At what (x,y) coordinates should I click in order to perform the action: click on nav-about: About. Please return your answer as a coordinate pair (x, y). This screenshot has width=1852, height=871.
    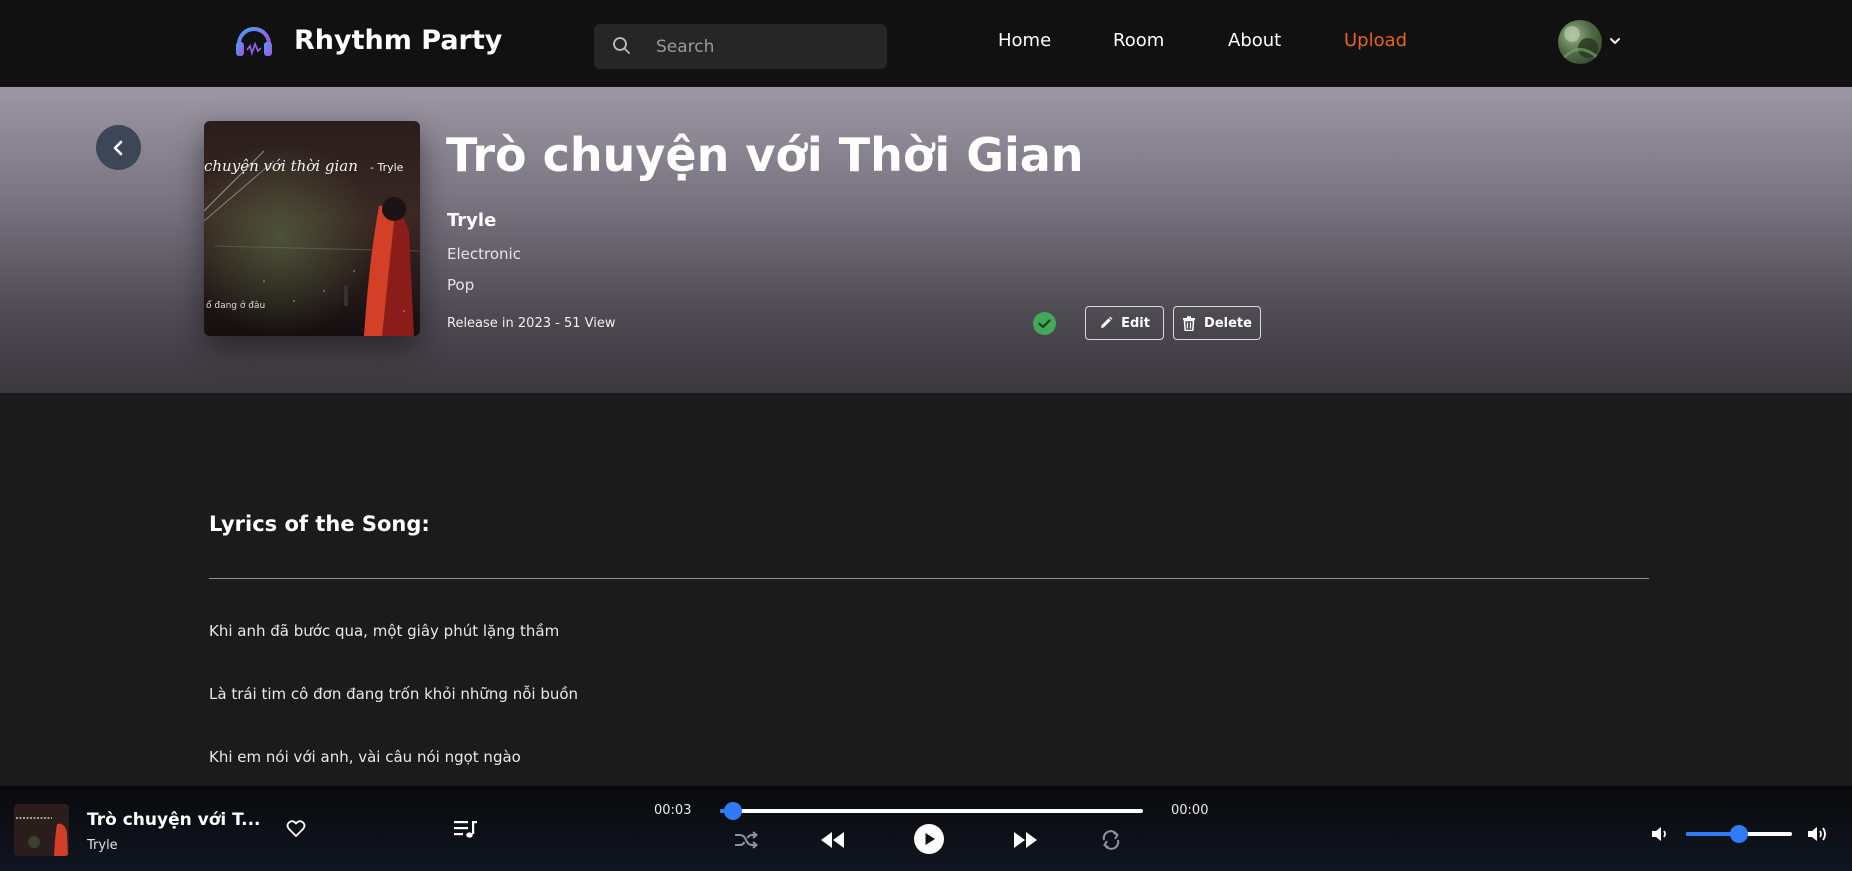
    Looking at the image, I should click on (1254, 40).